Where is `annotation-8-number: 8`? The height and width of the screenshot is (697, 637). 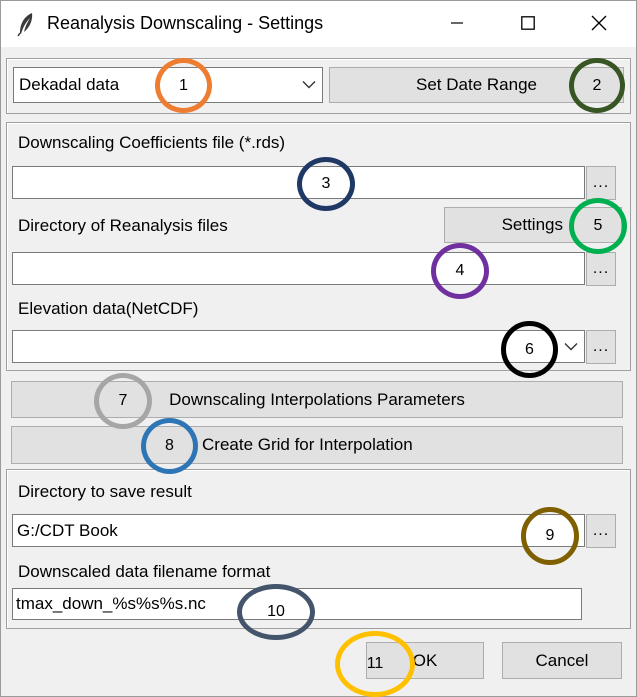
annotation-8-number: 8 is located at coordinates (169, 445).